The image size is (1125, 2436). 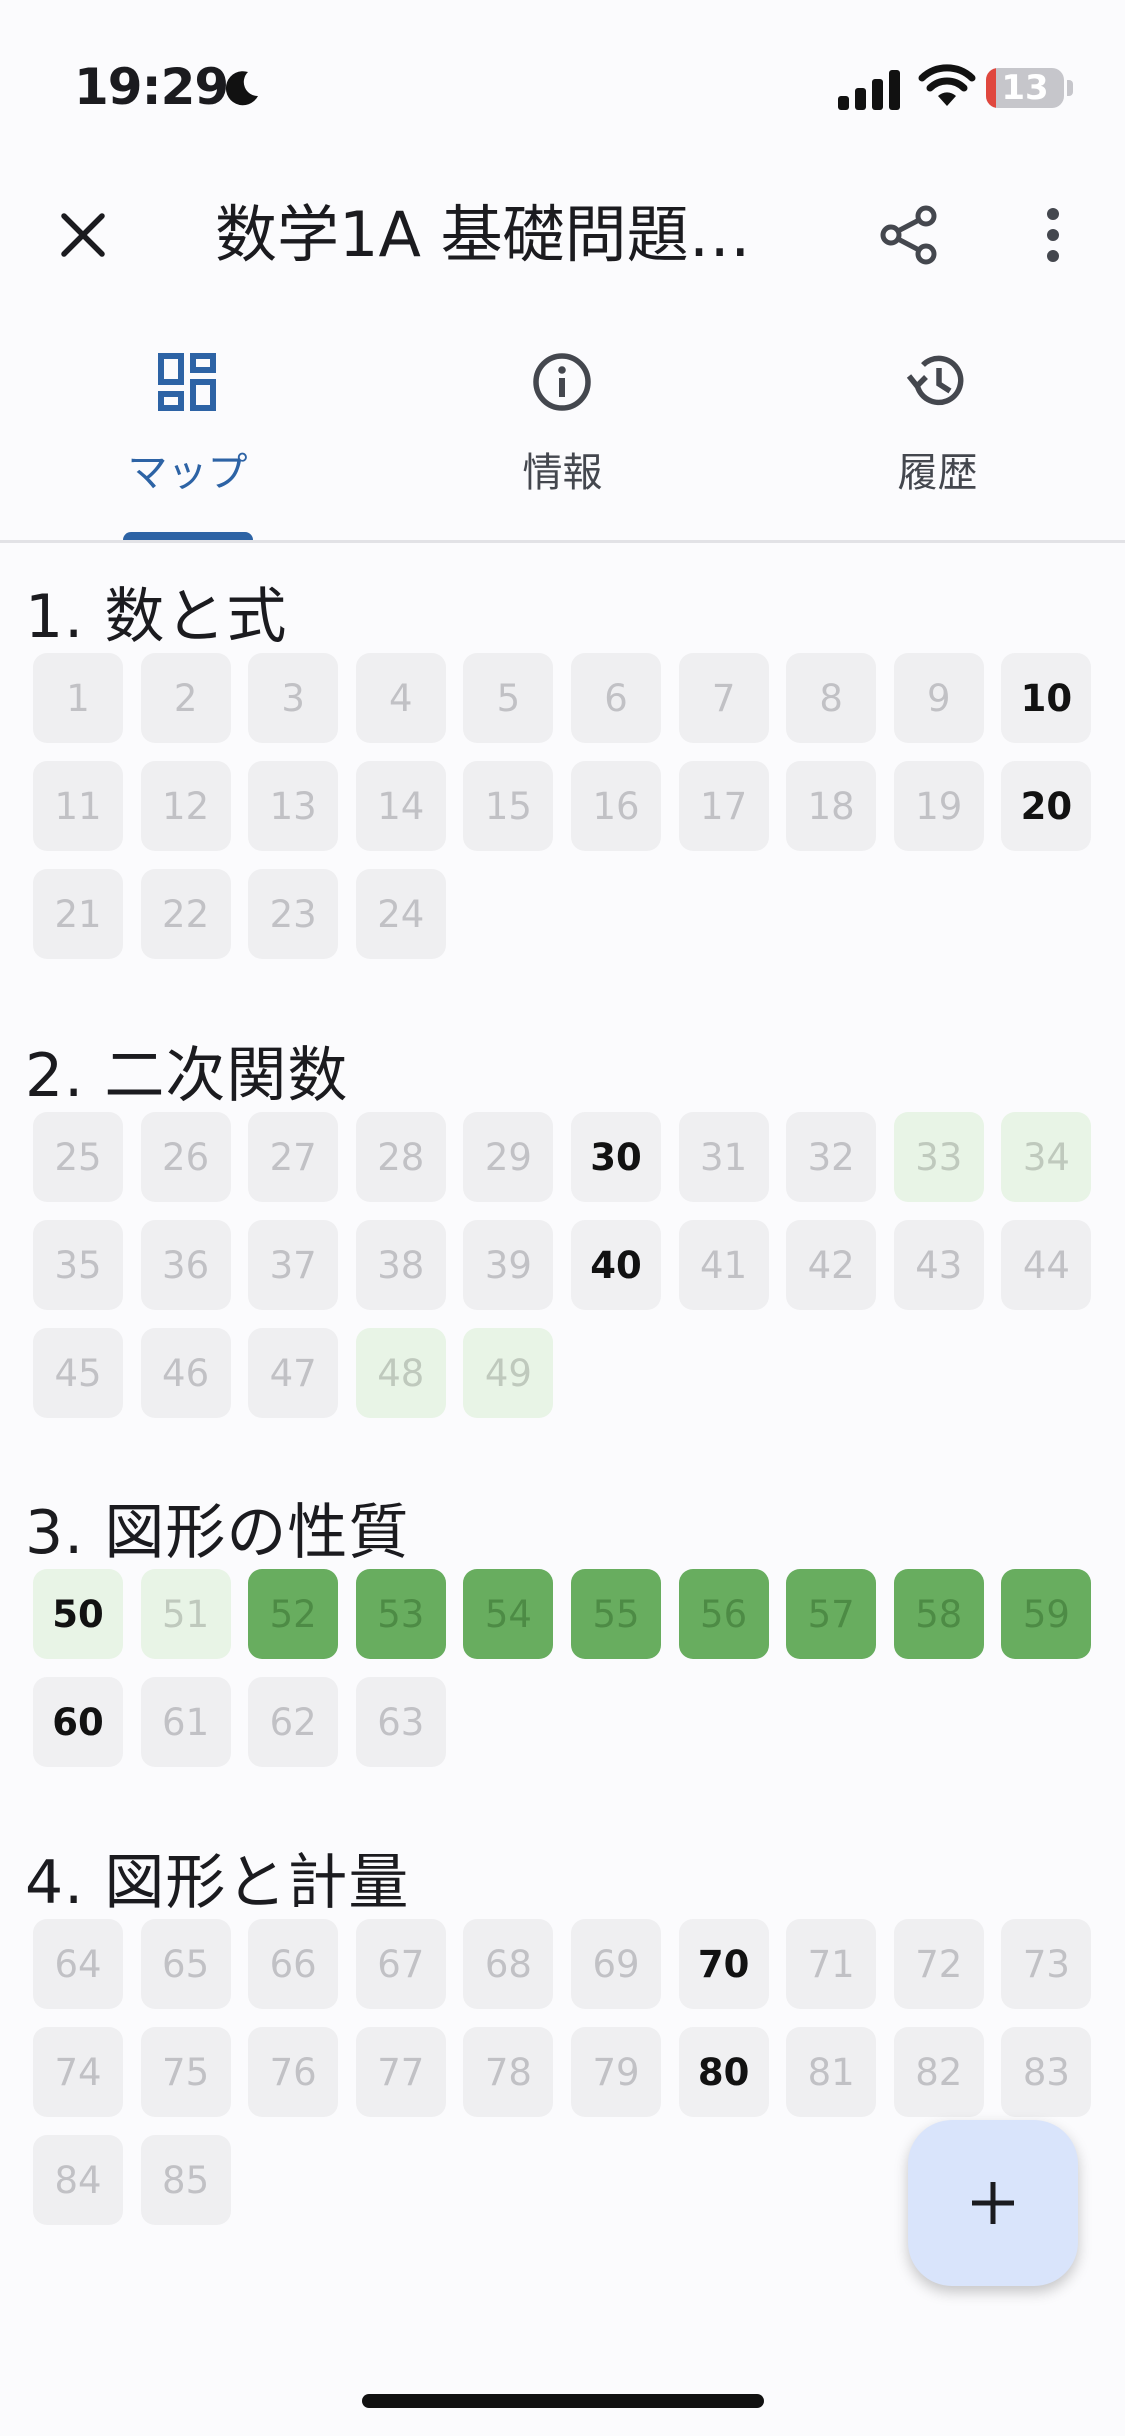 What do you see at coordinates (938, 1614) in the screenshot?
I see `problem-cell-58: 58` at bounding box center [938, 1614].